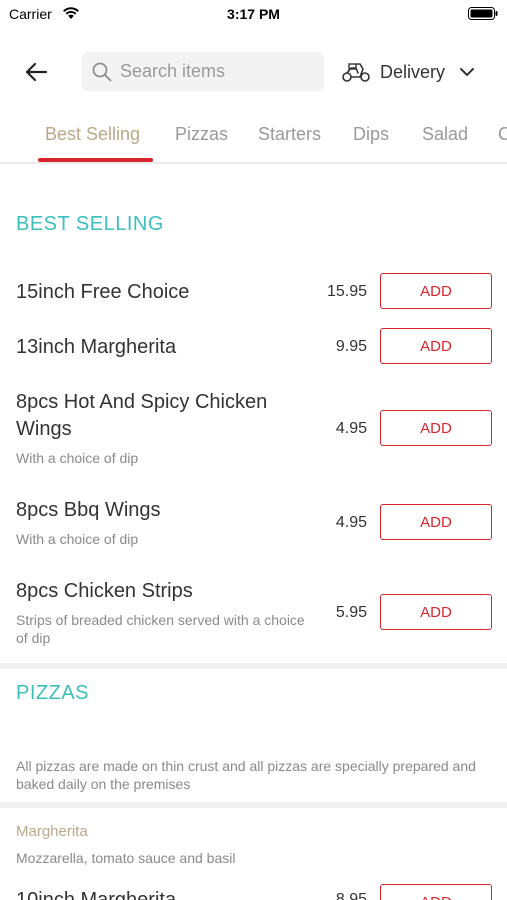 The image size is (507, 900). I want to click on active-tab-indicator, so click(95, 160).